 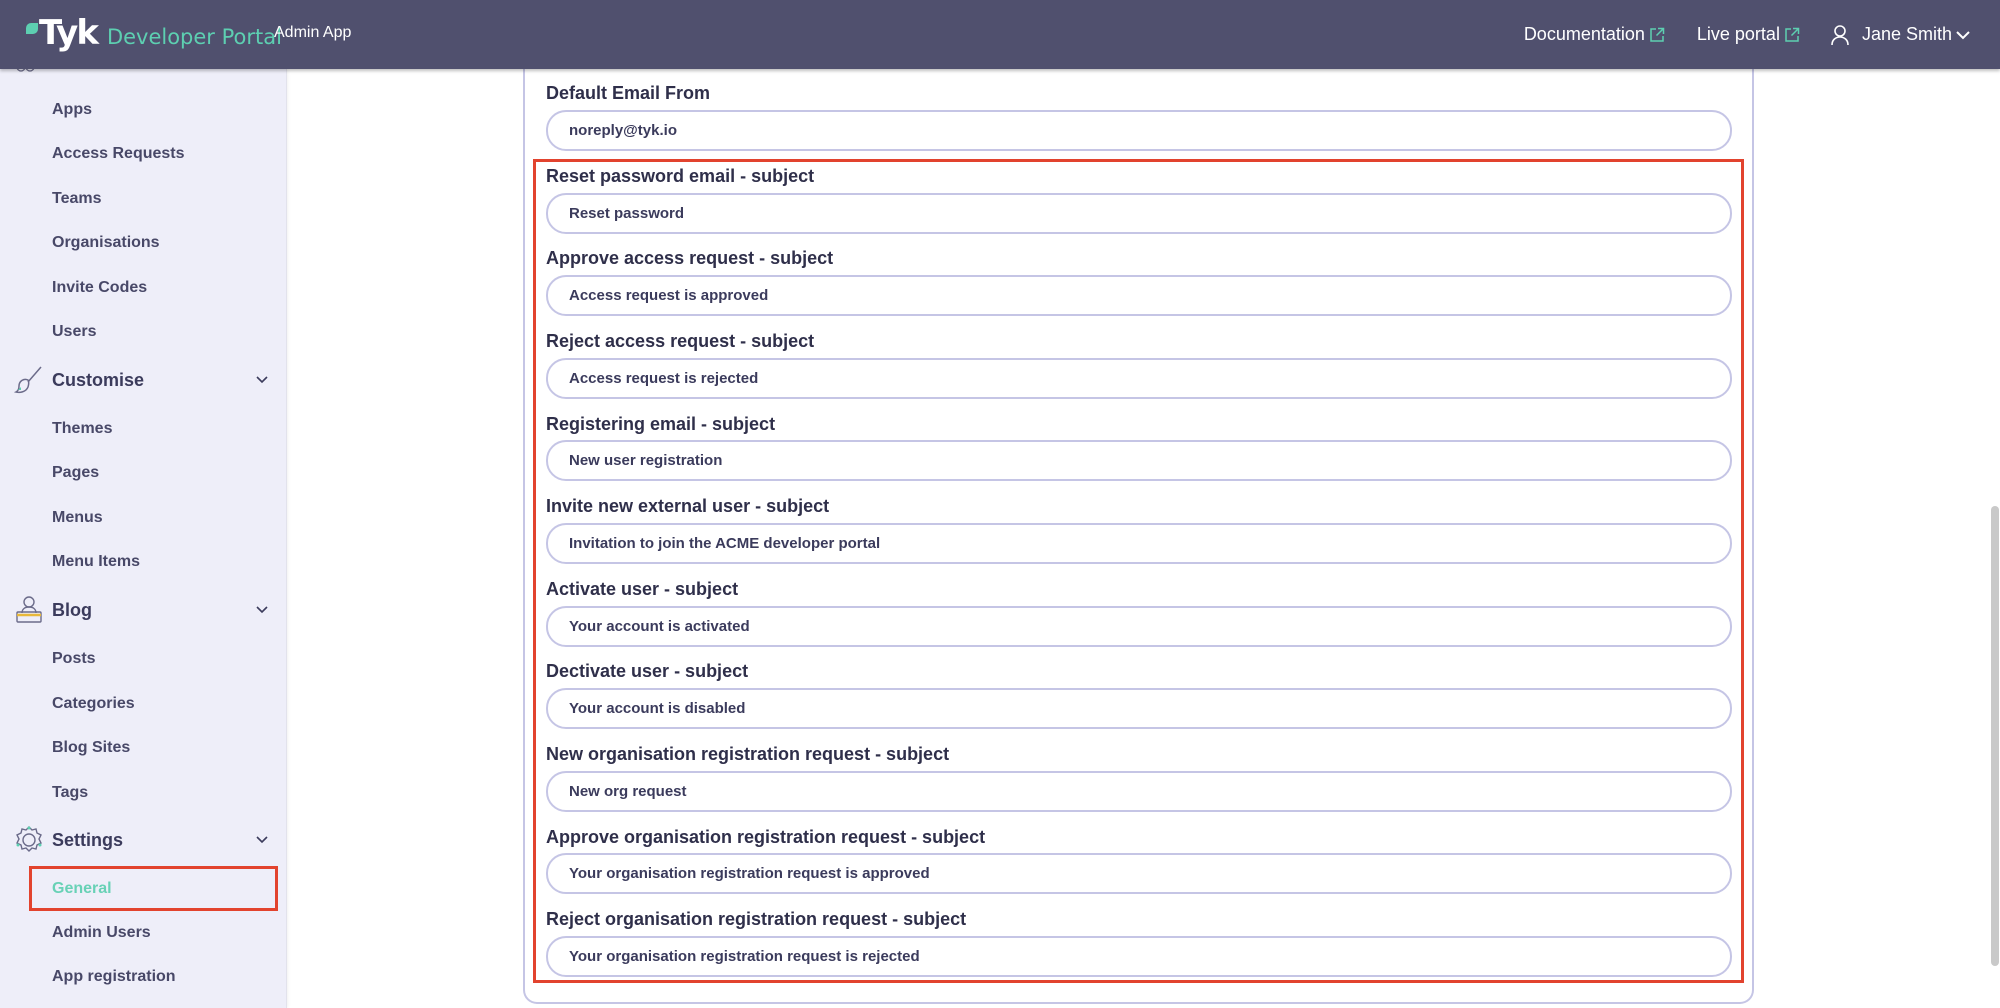 What do you see at coordinates (194, 37) in the screenshot?
I see `logo-product-name: Developer Portal` at bounding box center [194, 37].